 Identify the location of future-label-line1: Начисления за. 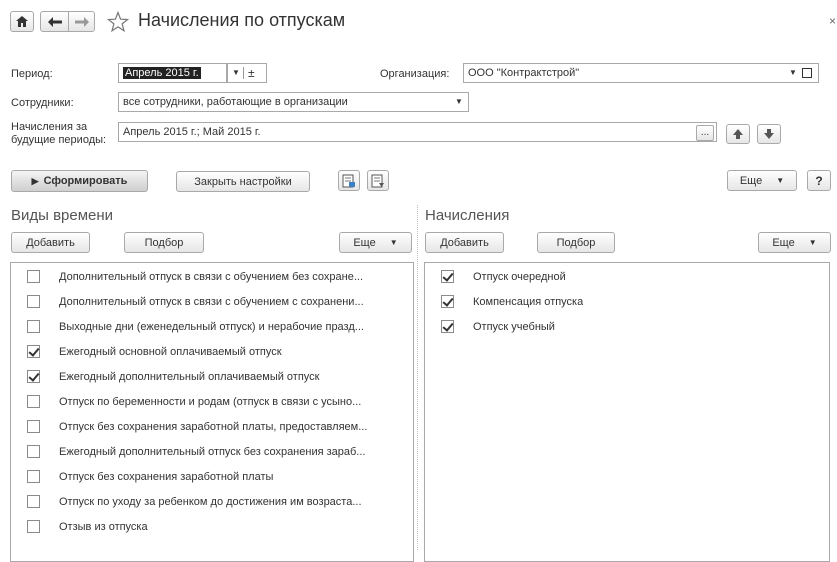
(49, 127).